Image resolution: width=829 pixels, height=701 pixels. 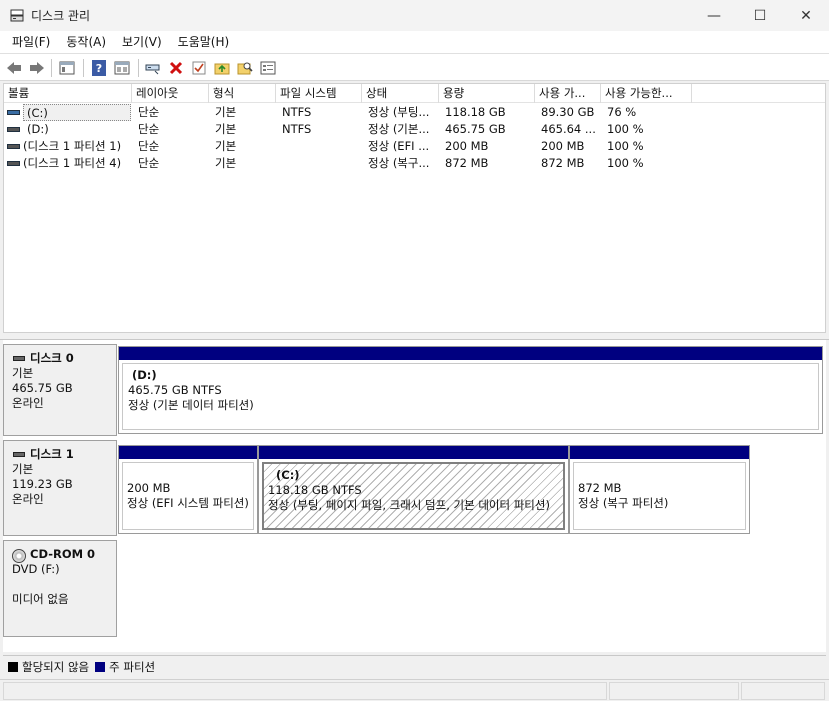 I want to click on partition-size: 200 MB, so click(x=149, y=488).